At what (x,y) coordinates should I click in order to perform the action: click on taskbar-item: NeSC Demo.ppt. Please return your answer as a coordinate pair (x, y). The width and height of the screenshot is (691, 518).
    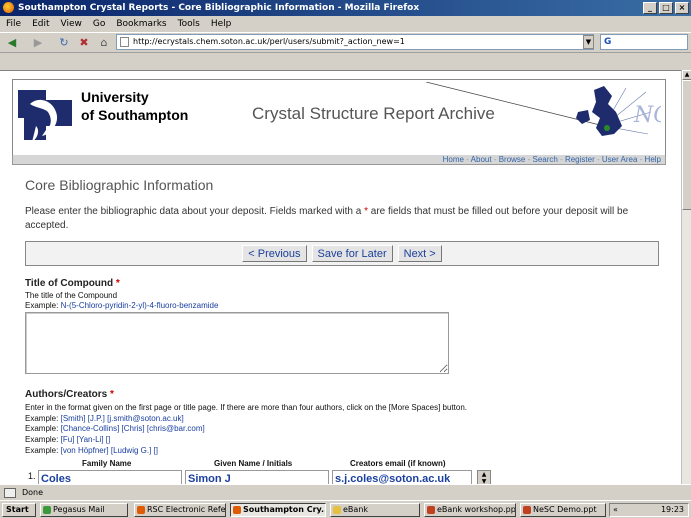
    Looking at the image, I should click on (563, 510).